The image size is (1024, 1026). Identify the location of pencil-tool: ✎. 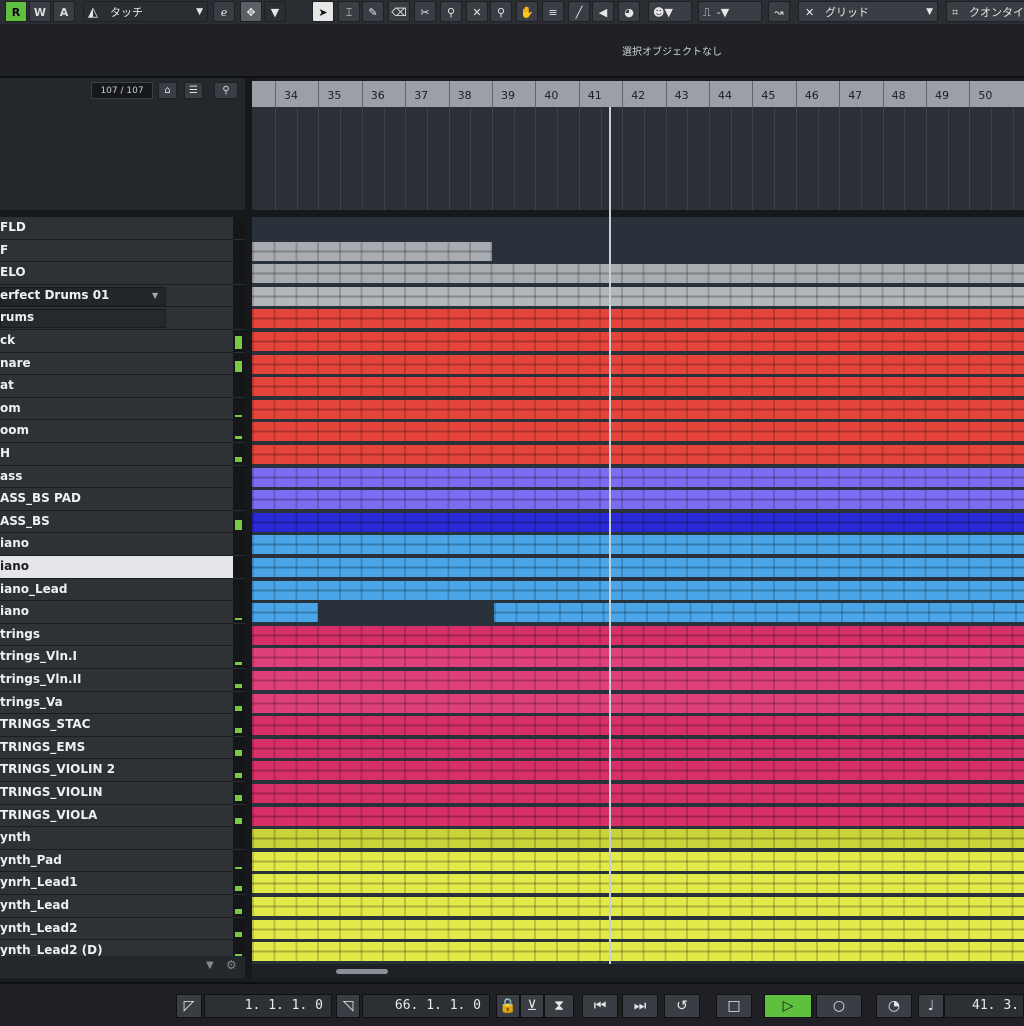
(373, 11).